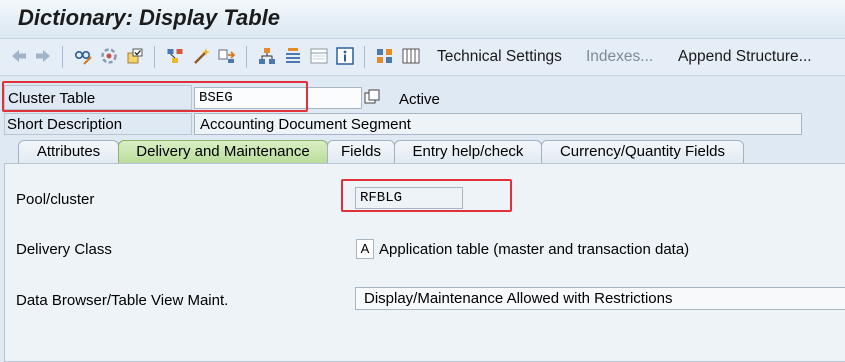  What do you see at coordinates (267, 56) in the screenshot?
I see `hierarchy-icon` at bounding box center [267, 56].